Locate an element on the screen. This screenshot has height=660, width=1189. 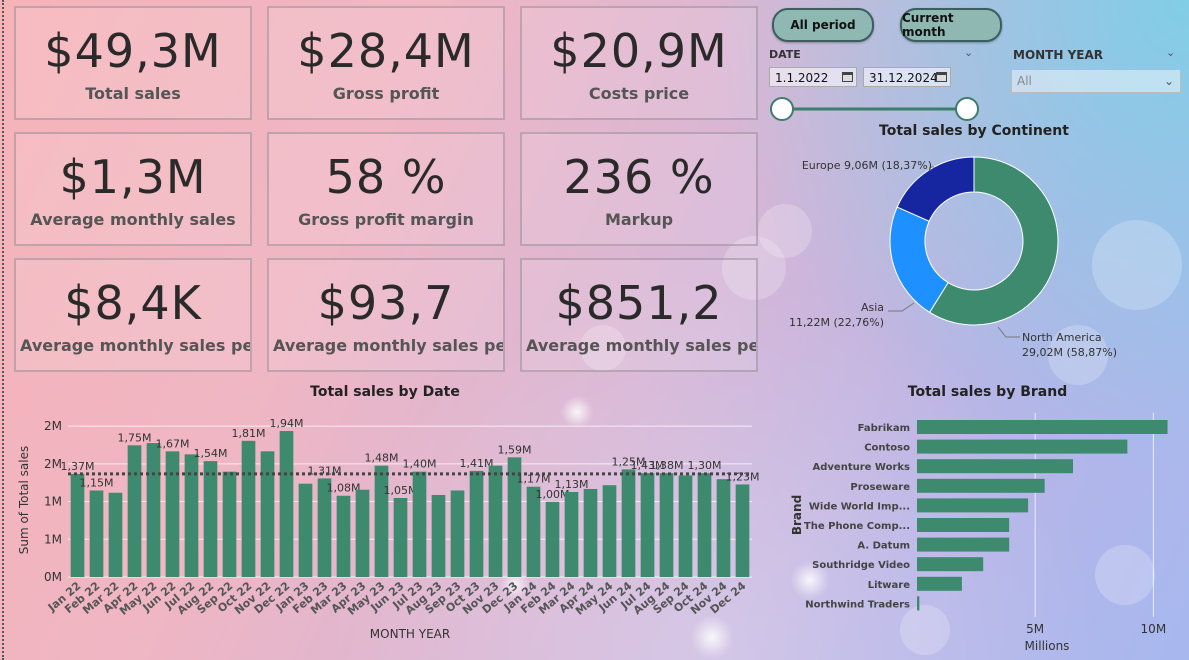
end-date-input: 31.12.2024 is located at coordinates (907, 77).